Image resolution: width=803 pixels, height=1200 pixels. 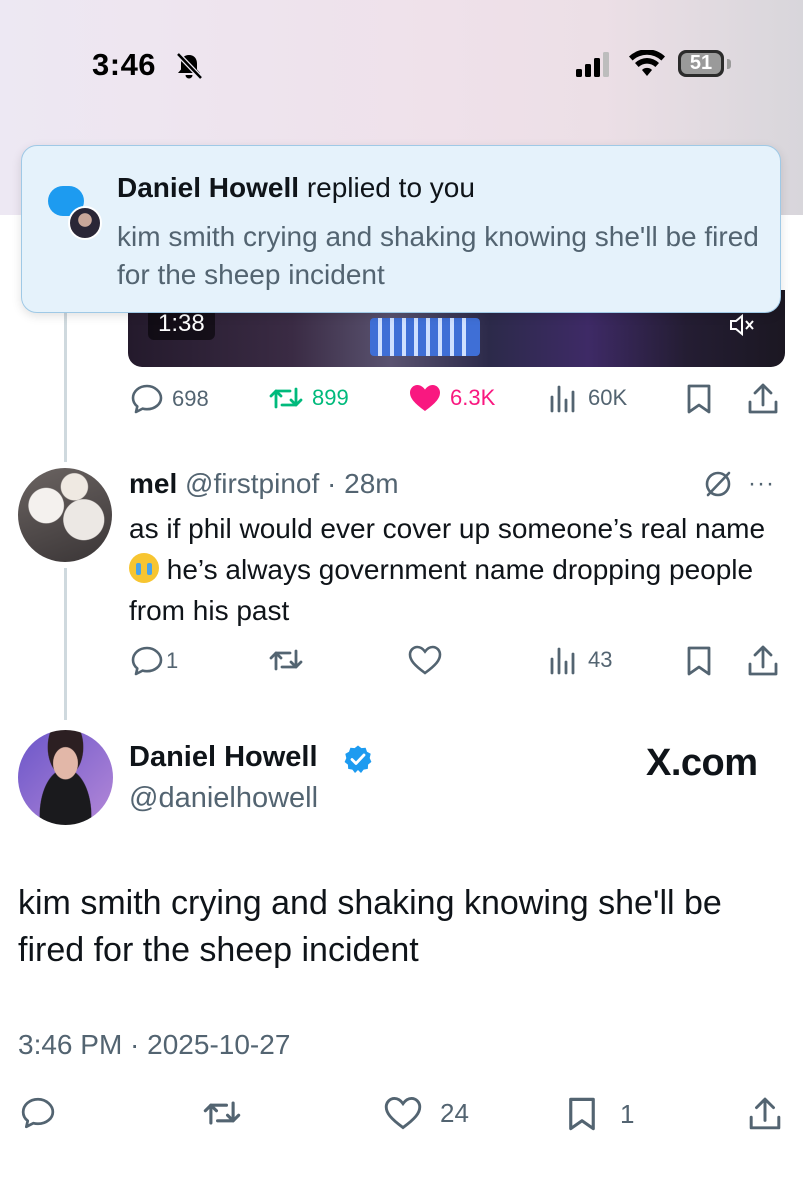 I want to click on reply-repost-button, so click(x=286, y=660).